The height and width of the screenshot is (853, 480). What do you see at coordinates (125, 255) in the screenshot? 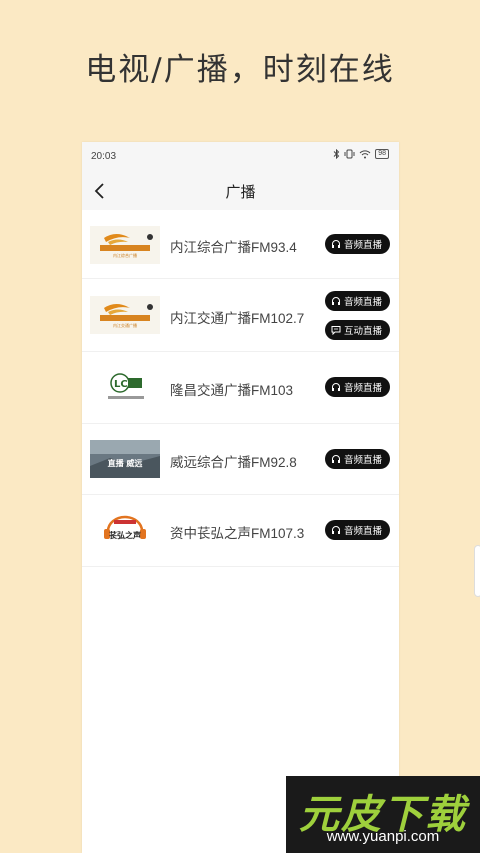
I see `svg-text: 内江综合广播` at bounding box center [125, 255].